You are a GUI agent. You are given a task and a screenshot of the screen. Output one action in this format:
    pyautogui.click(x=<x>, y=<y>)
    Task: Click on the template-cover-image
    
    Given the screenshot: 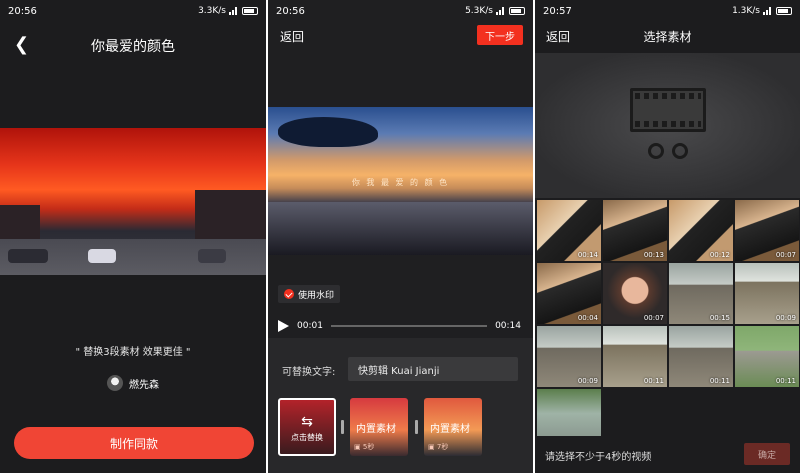 What is the action you would take?
    pyautogui.click(x=133, y=201)
    